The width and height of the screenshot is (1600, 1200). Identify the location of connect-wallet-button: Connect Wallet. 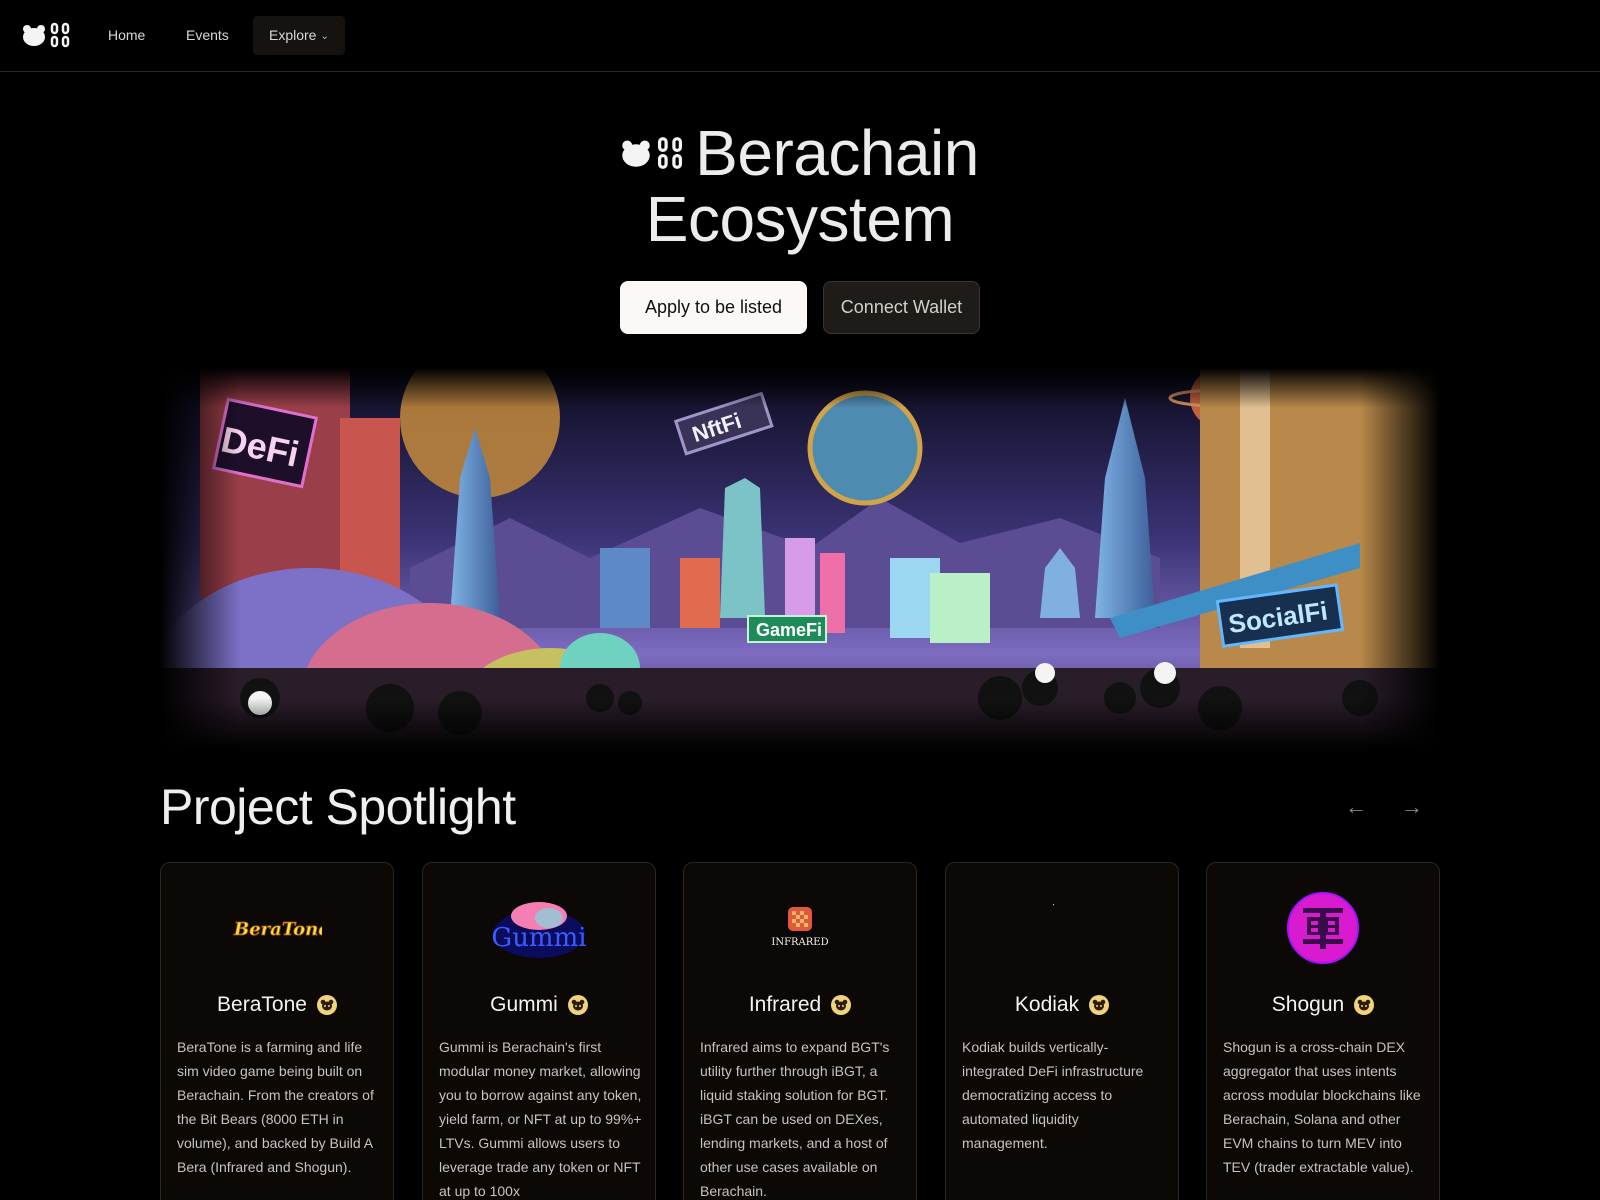
(901, 307).